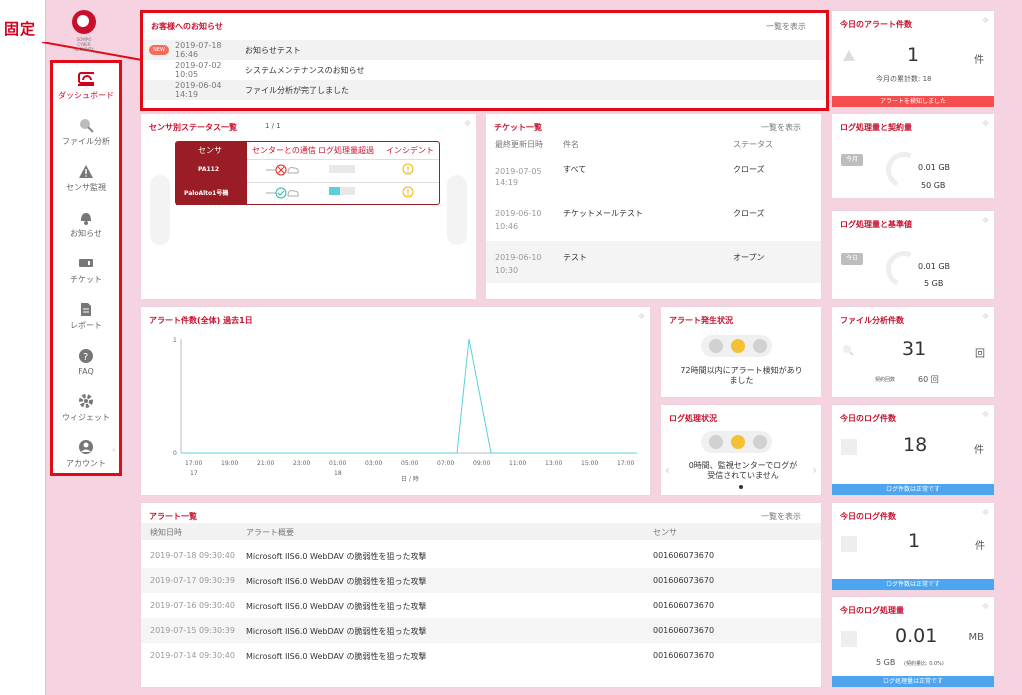 The width and height of the screenshot is (1022, 695). Describe the element at coordinates (86, 125) in the screenshot. I see `search-icon` at that location.